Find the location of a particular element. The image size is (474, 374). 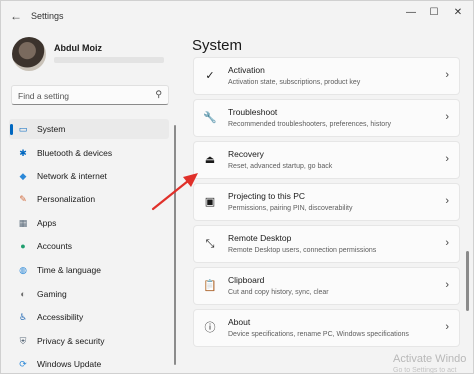

apps-icon: ▦ is located at coordinates (23, 223).